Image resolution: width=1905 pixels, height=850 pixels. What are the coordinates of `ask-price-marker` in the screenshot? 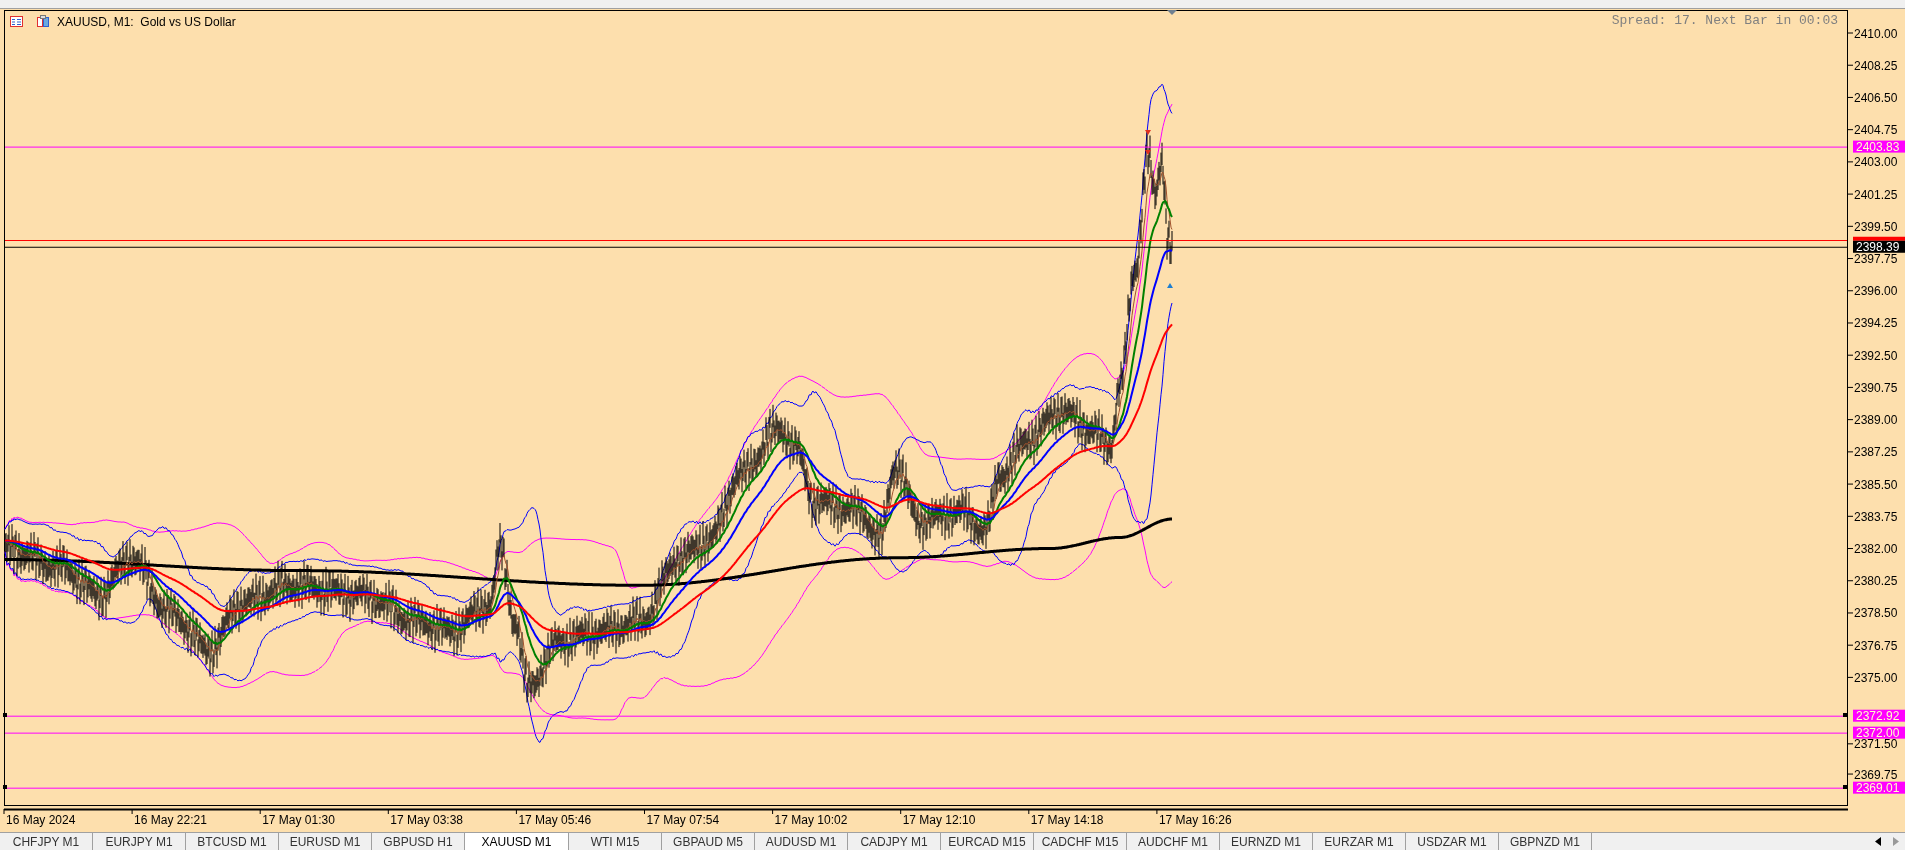 It's located at (1879, 238).